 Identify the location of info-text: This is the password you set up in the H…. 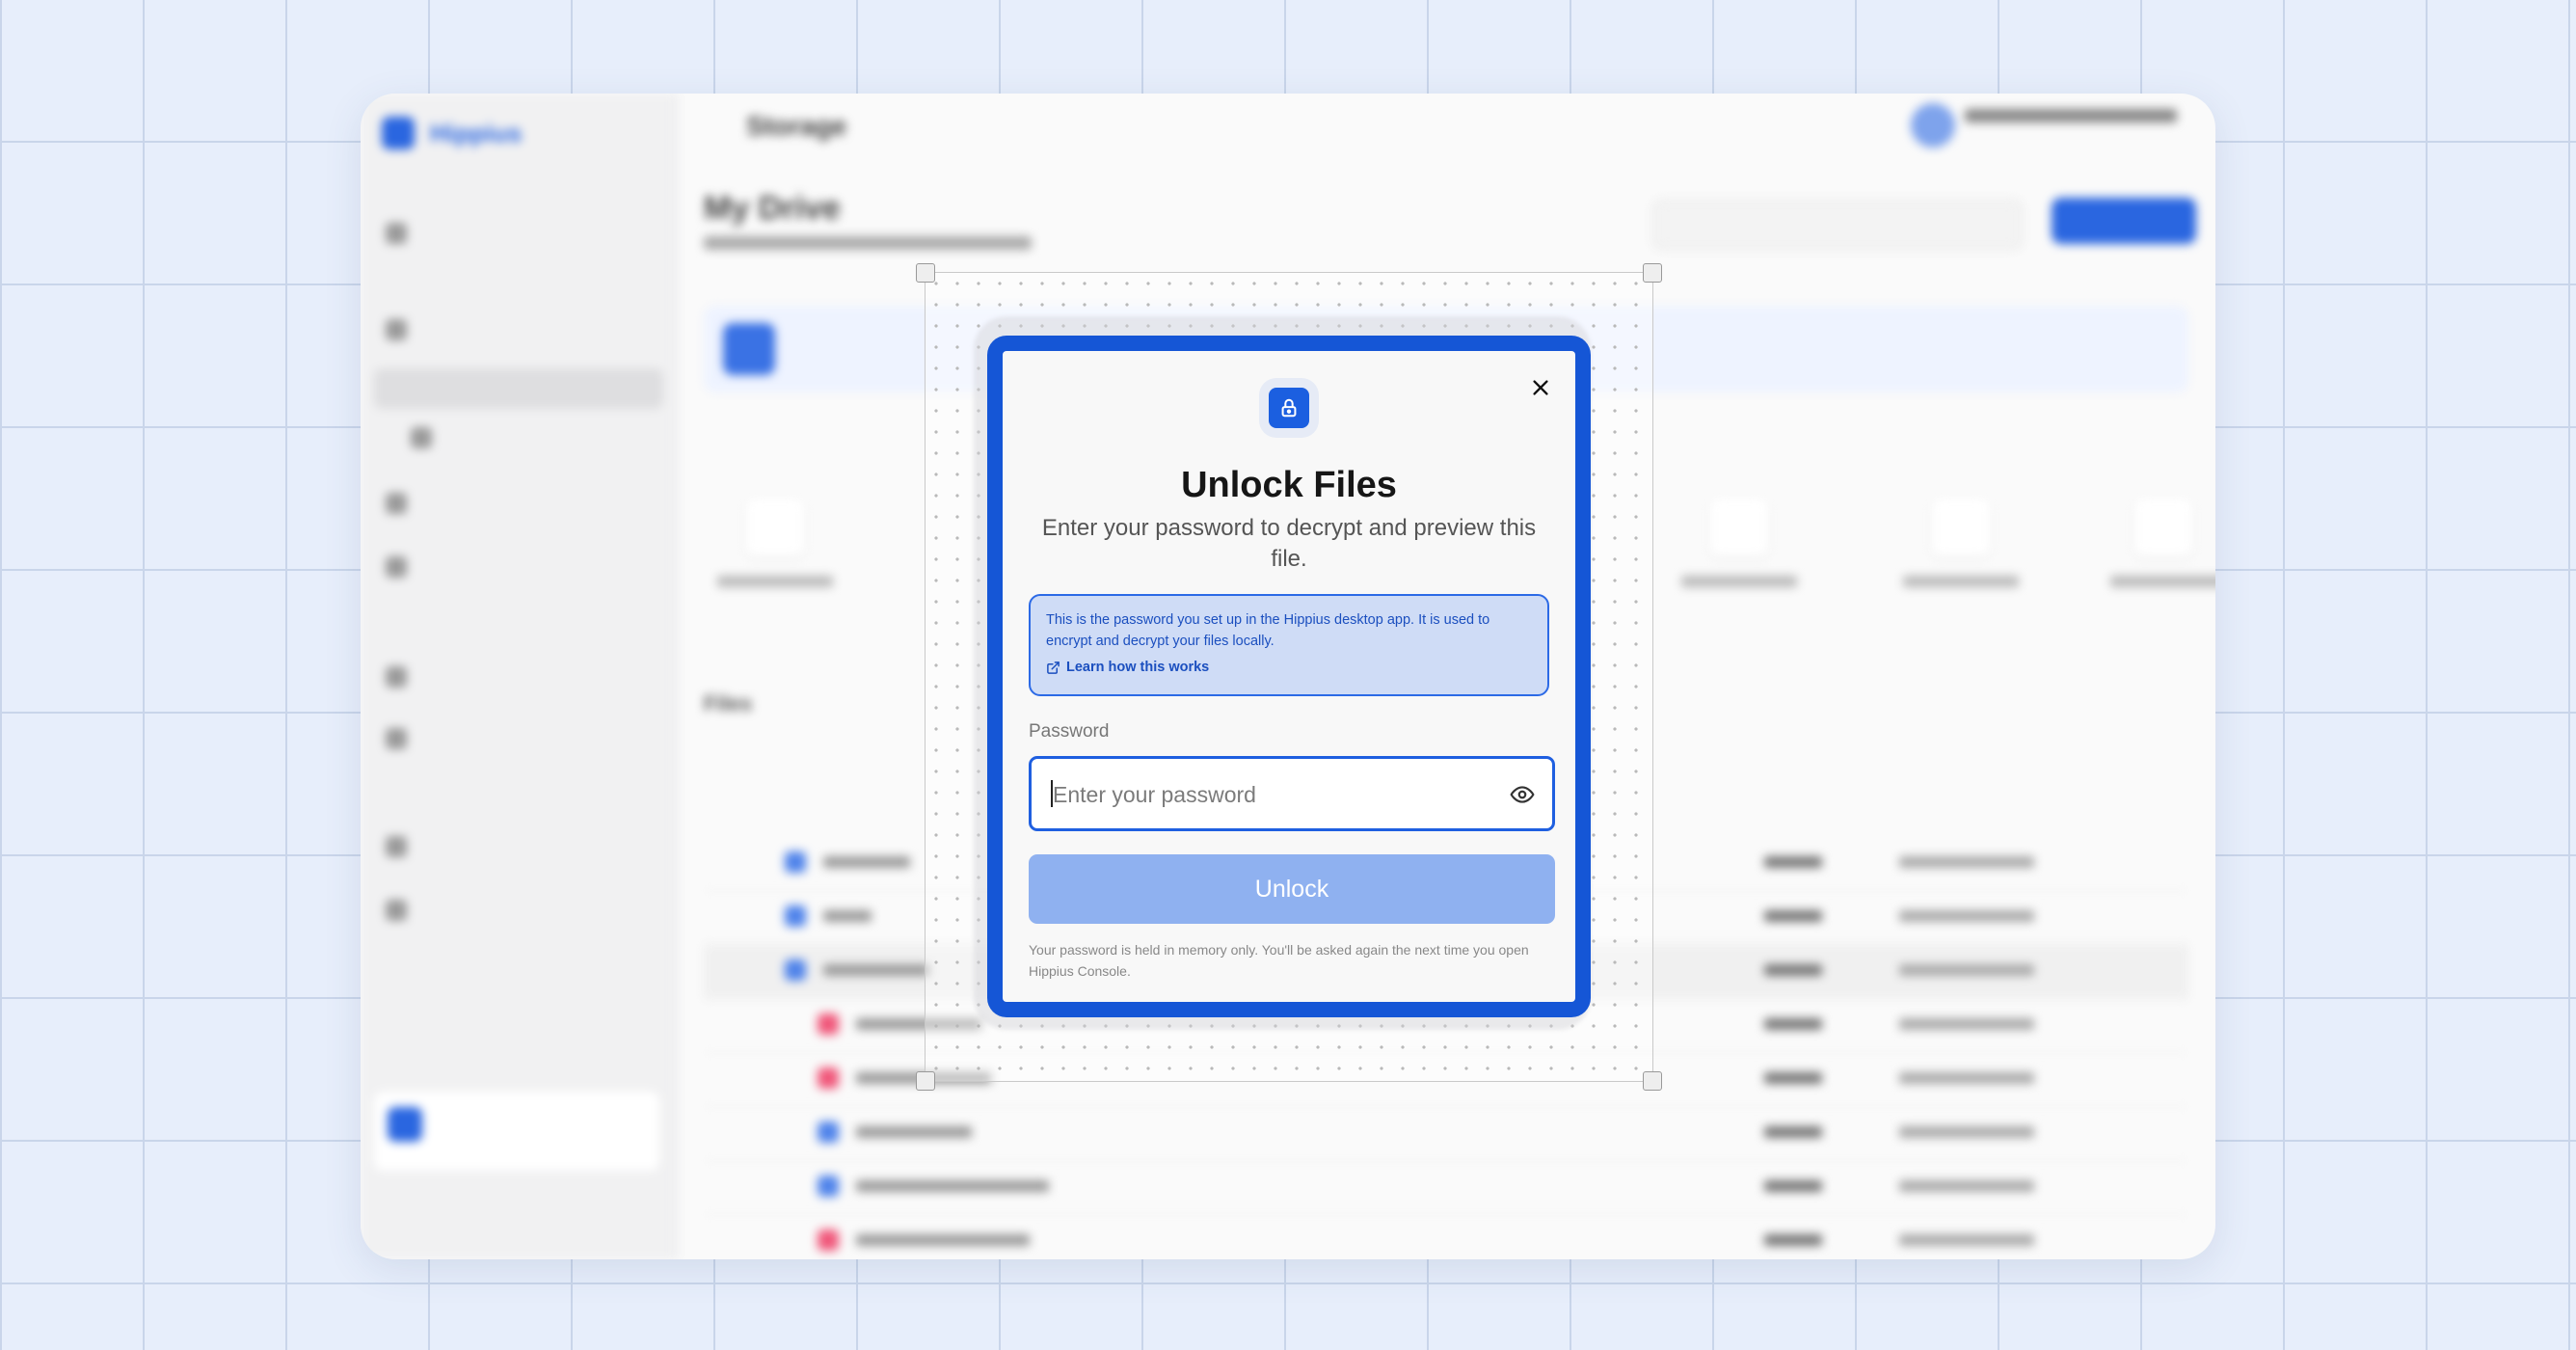
(1268, 630).